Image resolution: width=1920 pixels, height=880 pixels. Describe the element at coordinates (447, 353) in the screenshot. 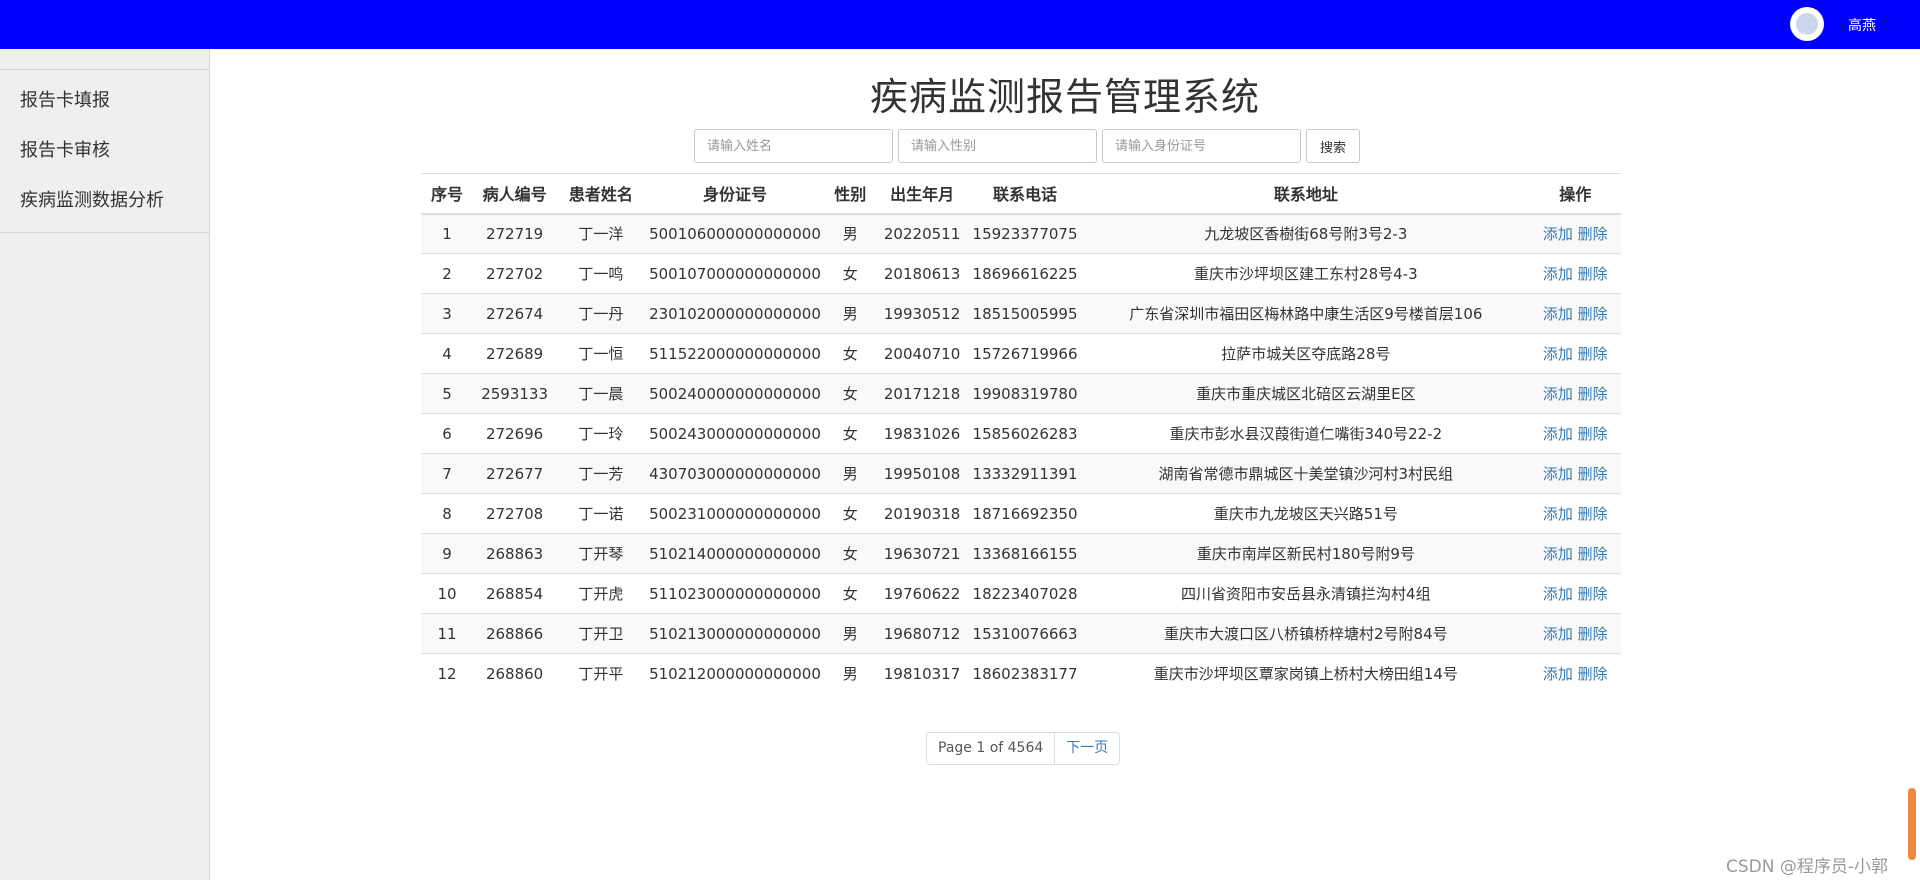

I see `table-cell: 4` at that location.